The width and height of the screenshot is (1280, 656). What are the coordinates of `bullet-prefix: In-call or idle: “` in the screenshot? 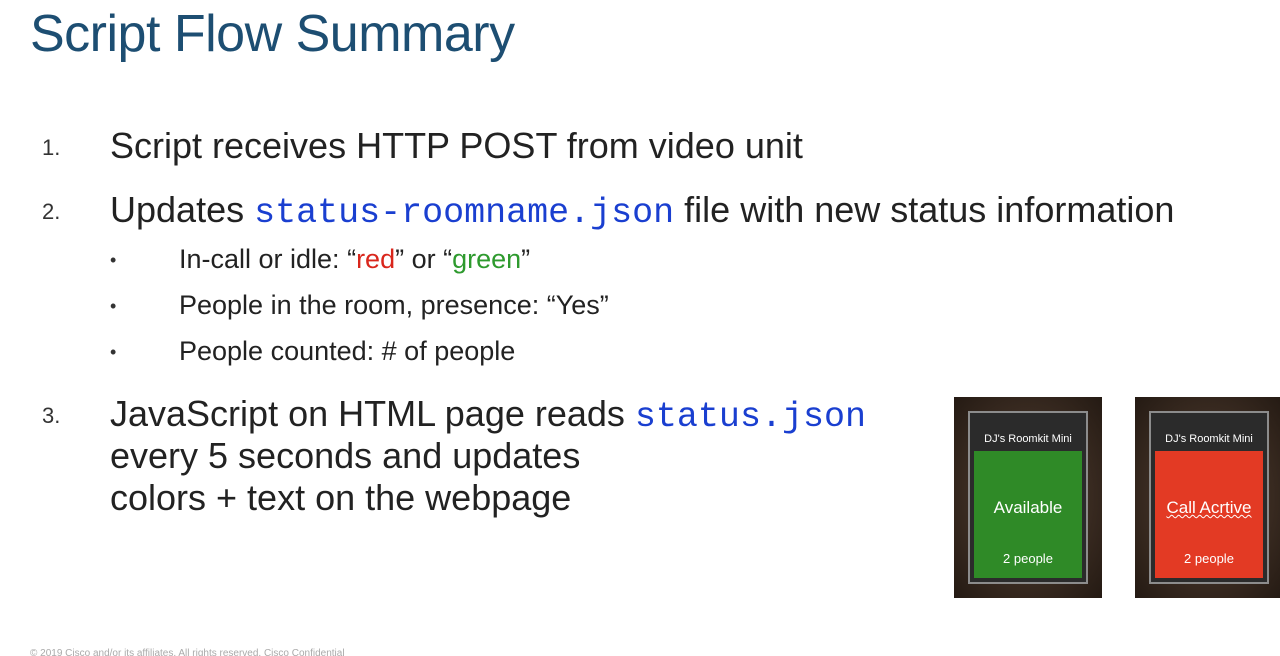 It's located at (268, 259).